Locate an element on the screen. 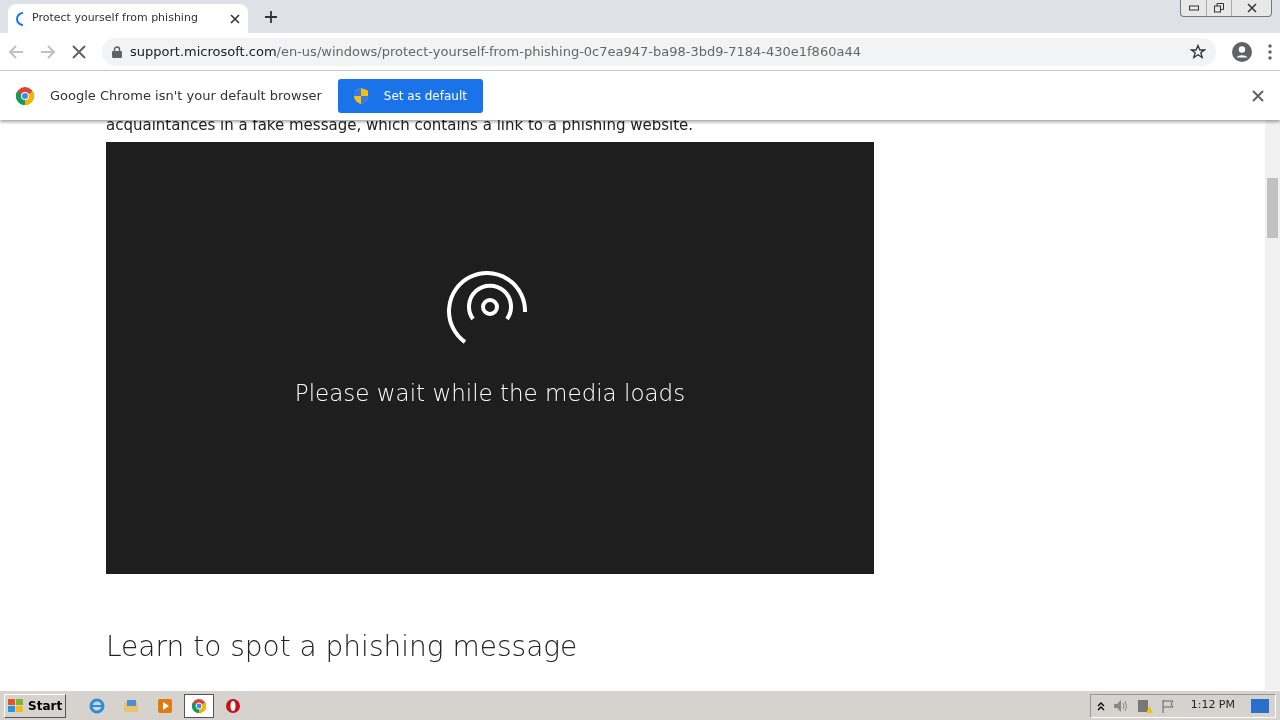  folder-icon is located at coordinates (131, 705).